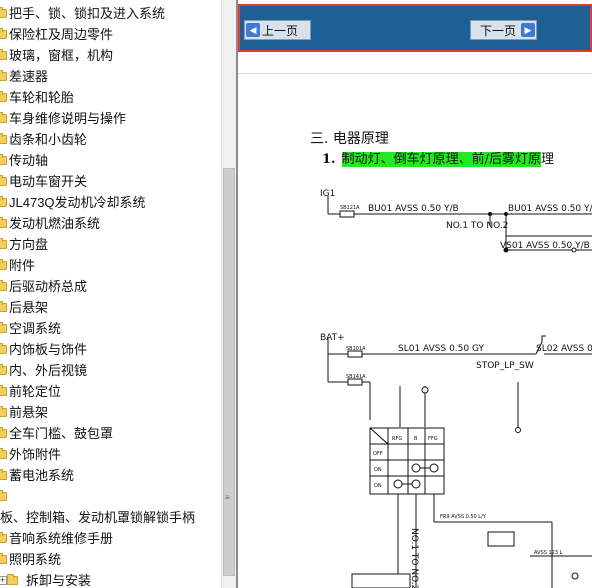 This screenshot has height=588, width=592. I want to click on tree-item: 照明系统, so click(110, 559).